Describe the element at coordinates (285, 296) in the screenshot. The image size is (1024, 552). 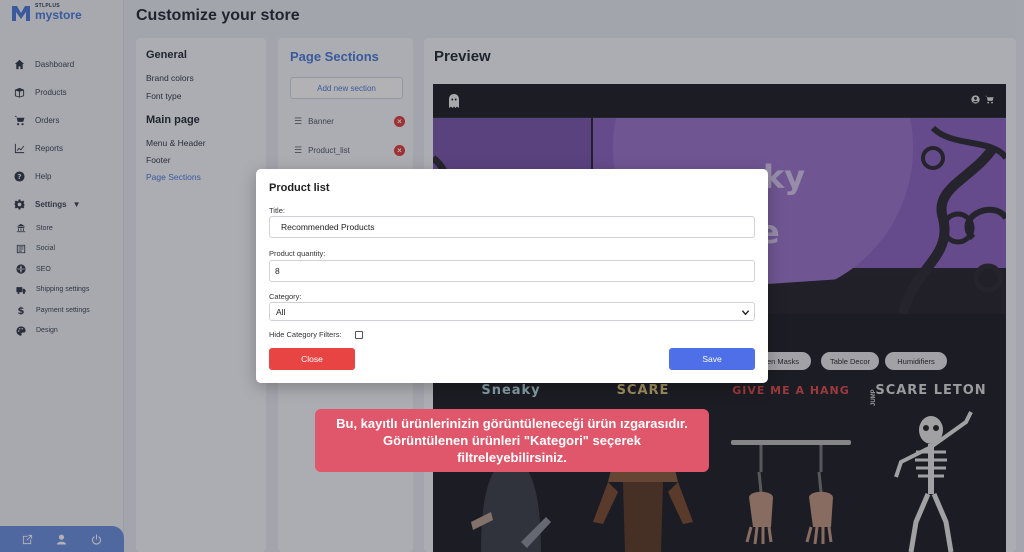
I see `category-label: Category:` at that location.